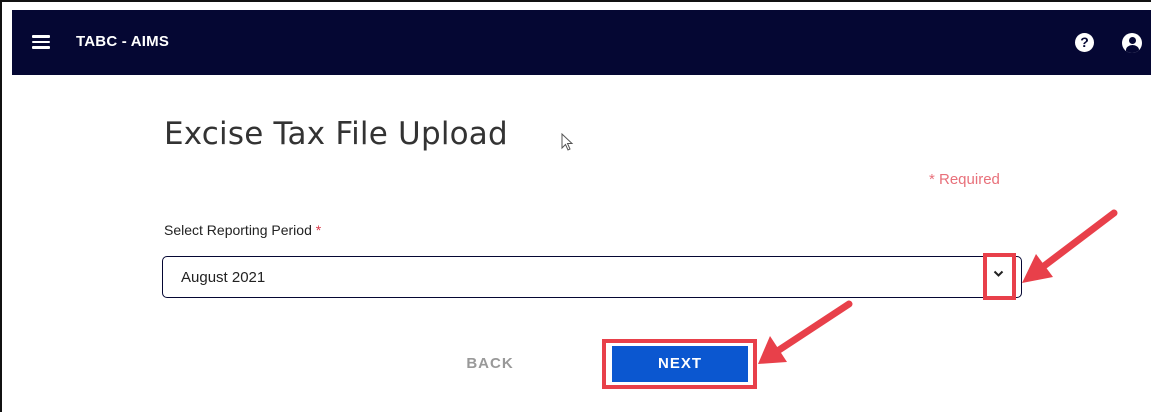 The image size is (1151, 412). Describe the element at coordinates (318, 230) in the screenshot. I see `required-marker: *` at that location.